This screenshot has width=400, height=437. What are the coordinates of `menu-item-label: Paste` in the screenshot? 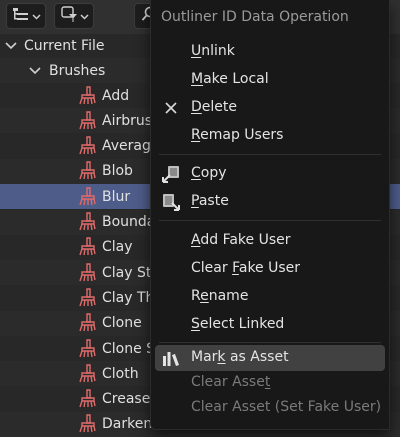 It's located at (210, 201).